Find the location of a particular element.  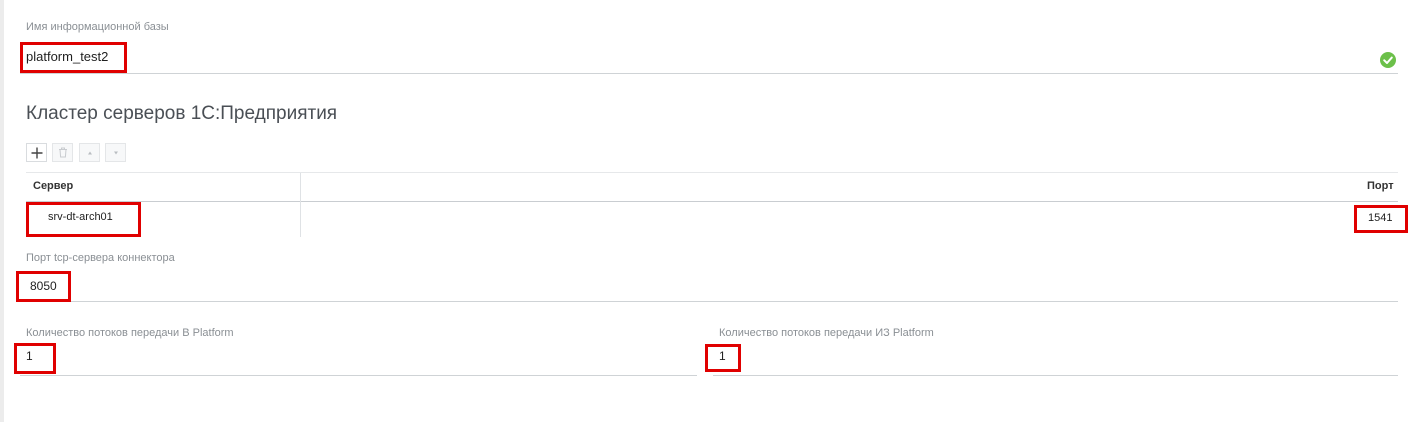

table-top-border is located at coordinates (712, 172).